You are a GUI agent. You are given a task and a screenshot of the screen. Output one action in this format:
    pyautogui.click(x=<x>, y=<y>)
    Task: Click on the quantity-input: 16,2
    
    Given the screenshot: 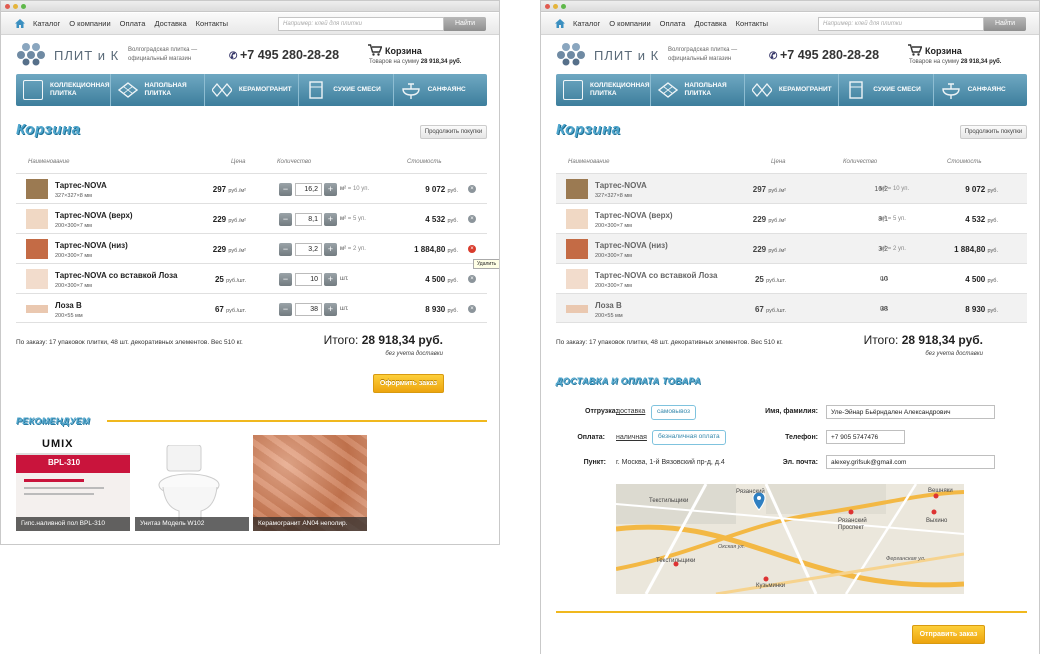 What is the action you would take?
    pyautogui.click(x=308, y=189)
    